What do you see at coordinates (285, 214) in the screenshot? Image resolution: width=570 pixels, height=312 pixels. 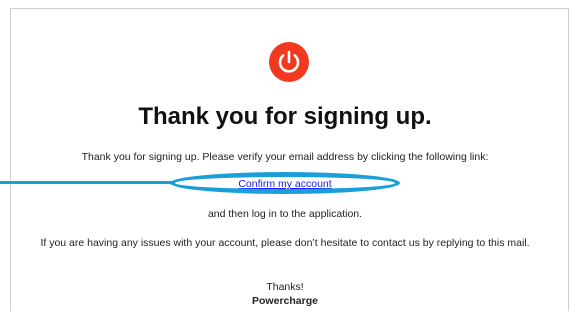 I see `login-instruction: and then log in to the application.` at bounding box center [285, 214].